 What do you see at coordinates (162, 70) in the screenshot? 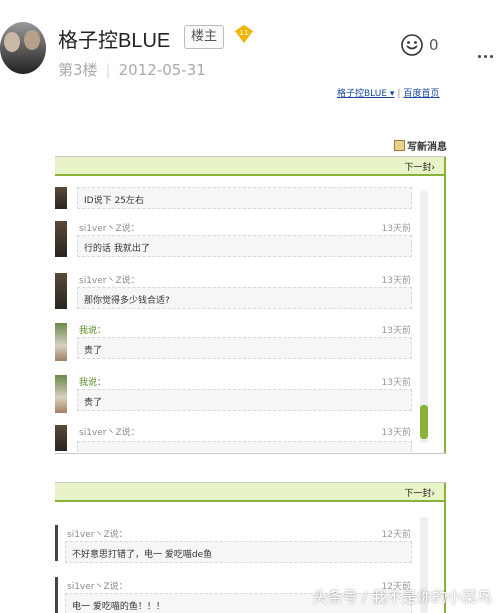
I see `post-date: 2012-05-31` at bounding box center [162, 70].